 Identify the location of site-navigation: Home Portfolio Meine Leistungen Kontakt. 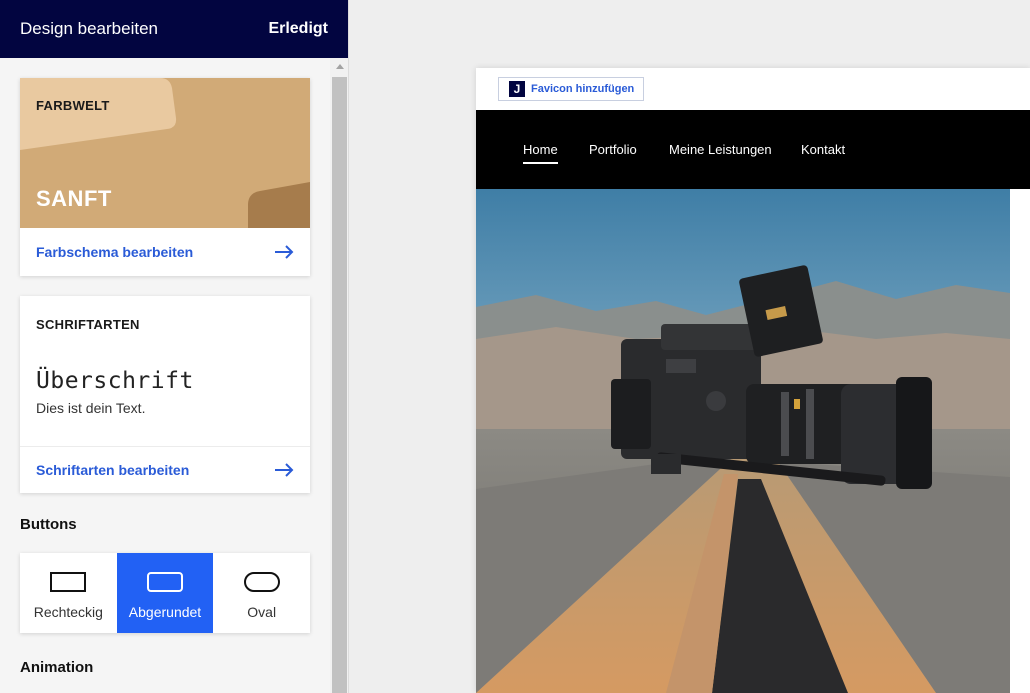
(753, 149).